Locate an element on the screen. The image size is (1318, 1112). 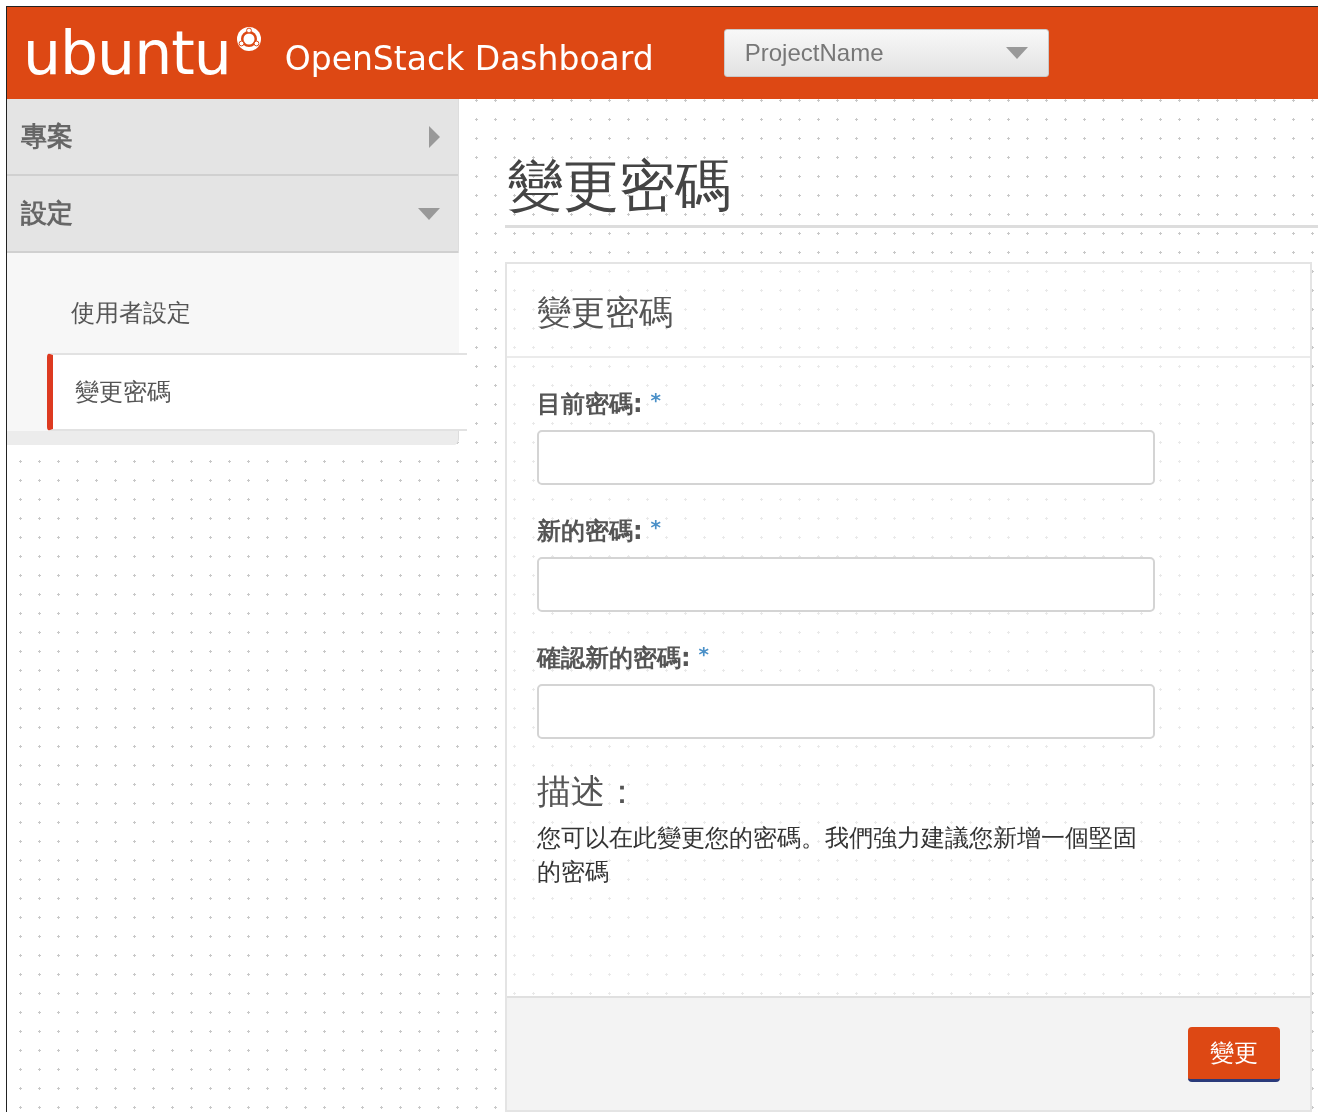
description-text: 您可以在此變更您的密碼。我們強力建議您新增一個堅固的密碼 is located at coordinates (837, 855).